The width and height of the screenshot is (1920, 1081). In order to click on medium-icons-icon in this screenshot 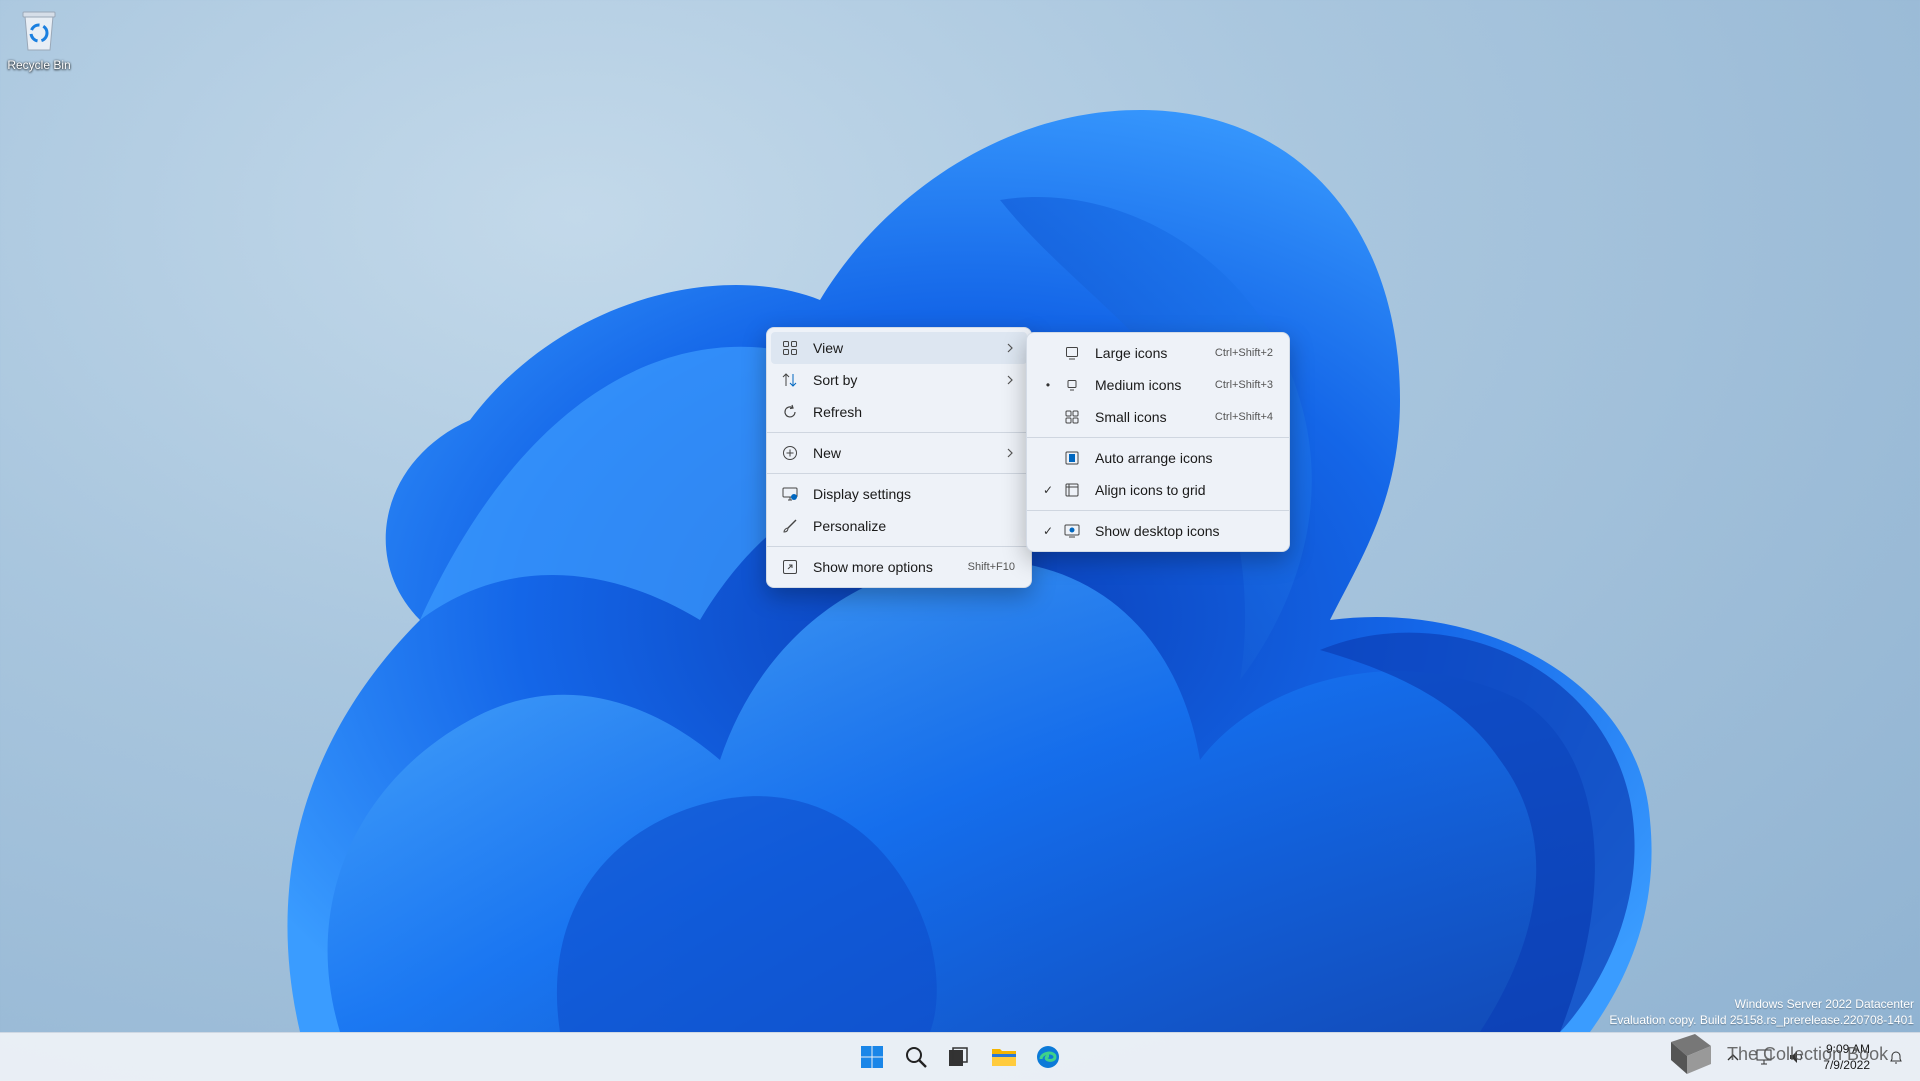, I will do `click(1072, 385)`.